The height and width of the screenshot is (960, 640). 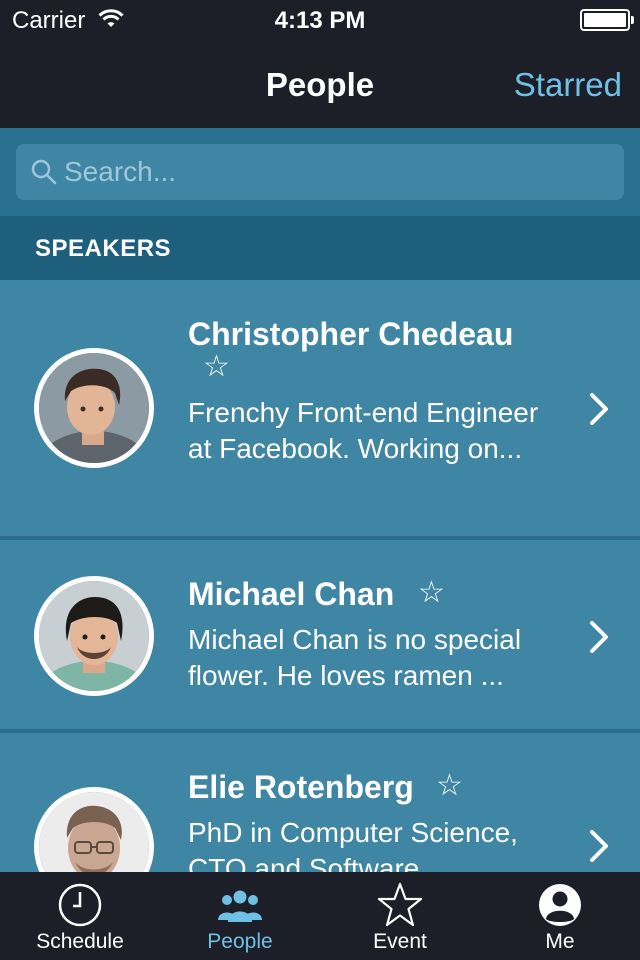 What do you see at coordinates (291, 594) in the screenshot?
I see `speaker-name: Michael Chan` at bounding box center [291, 594].